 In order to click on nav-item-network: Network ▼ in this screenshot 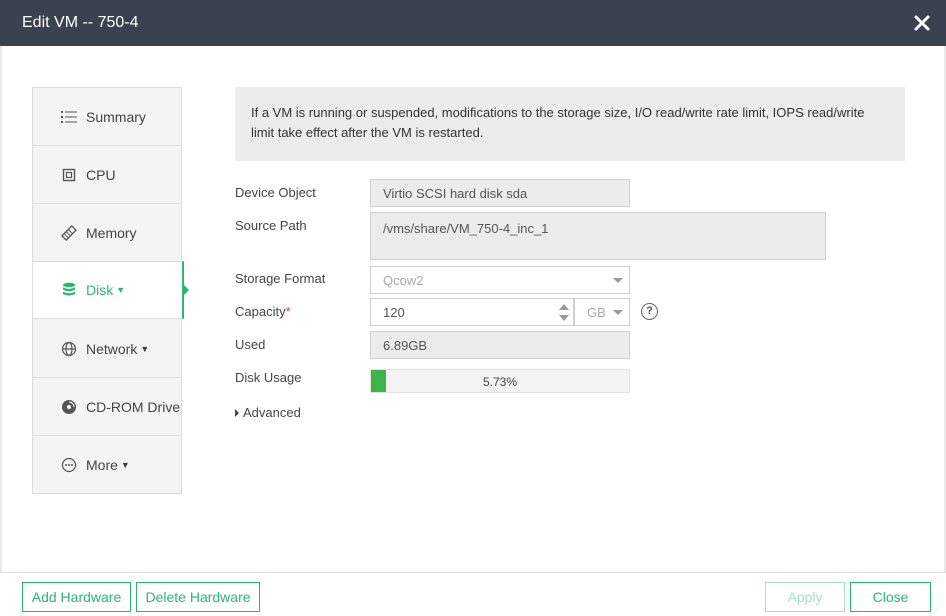, I will do `click(107, 349)`.